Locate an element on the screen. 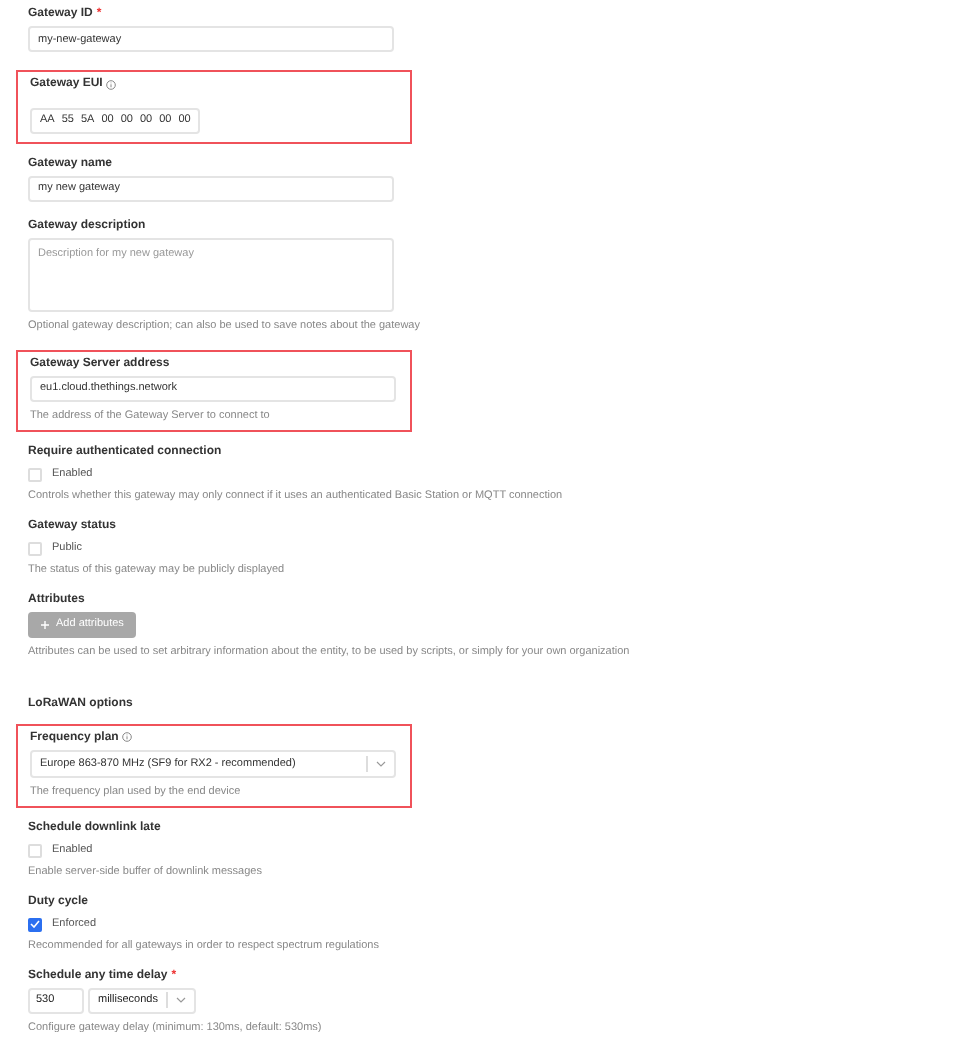 Image resolution: width=980 pixels, height=1040 pixels. checkbox is located at coordinates (35, 924).